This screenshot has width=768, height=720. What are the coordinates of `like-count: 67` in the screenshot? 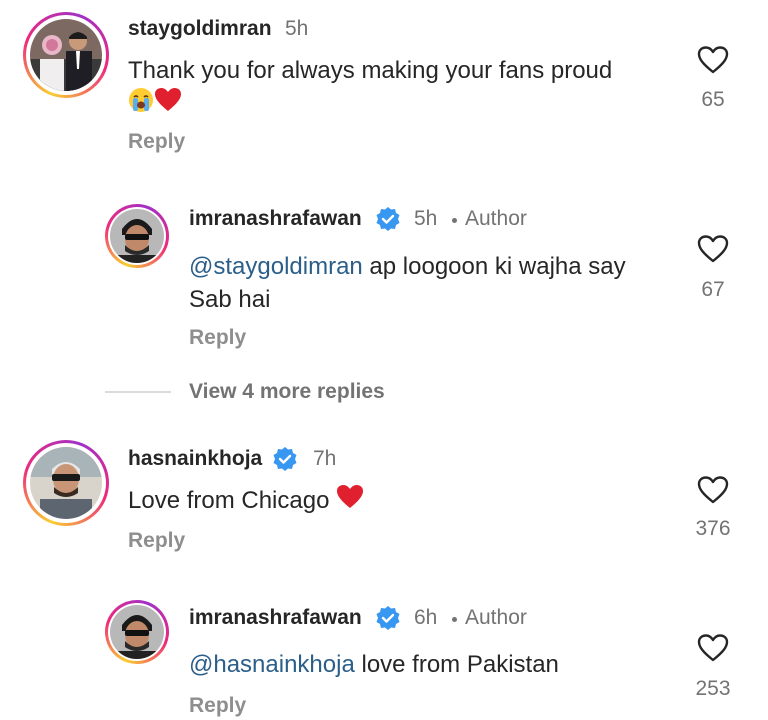 It's located at (713, 289).